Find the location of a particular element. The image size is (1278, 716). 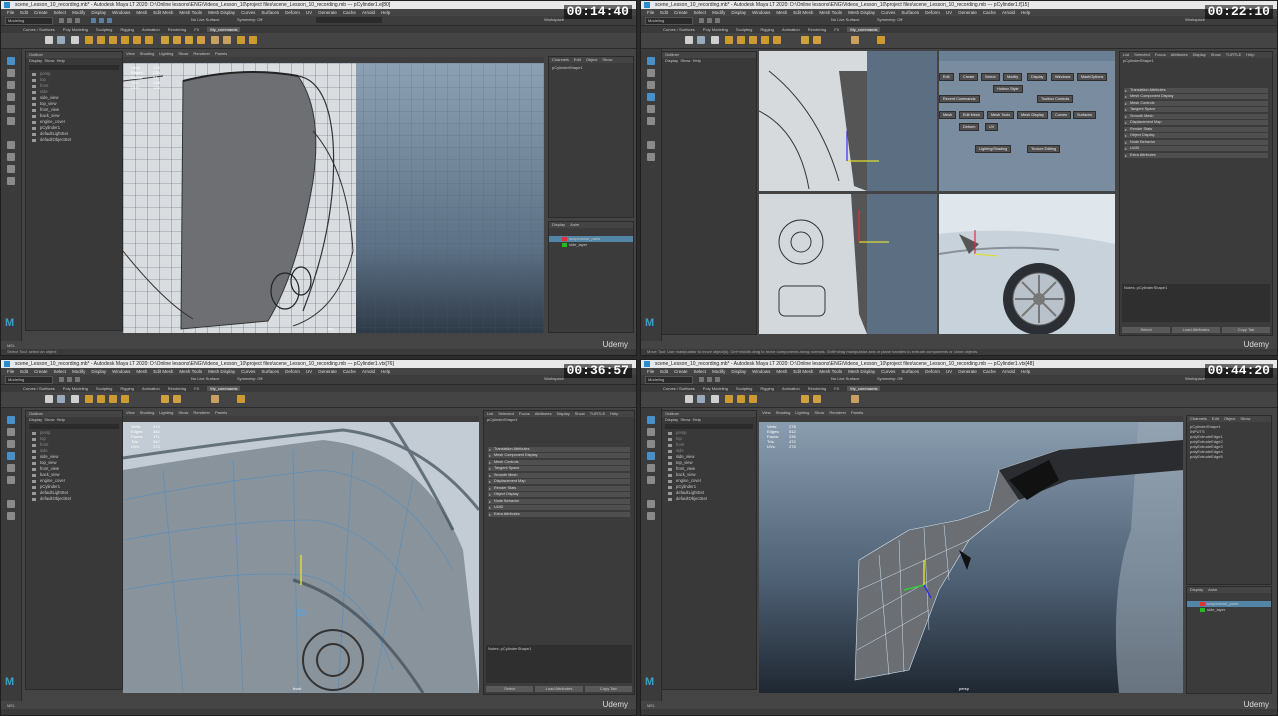

ae-menu-help: Help is located at coordinates (614, 413).